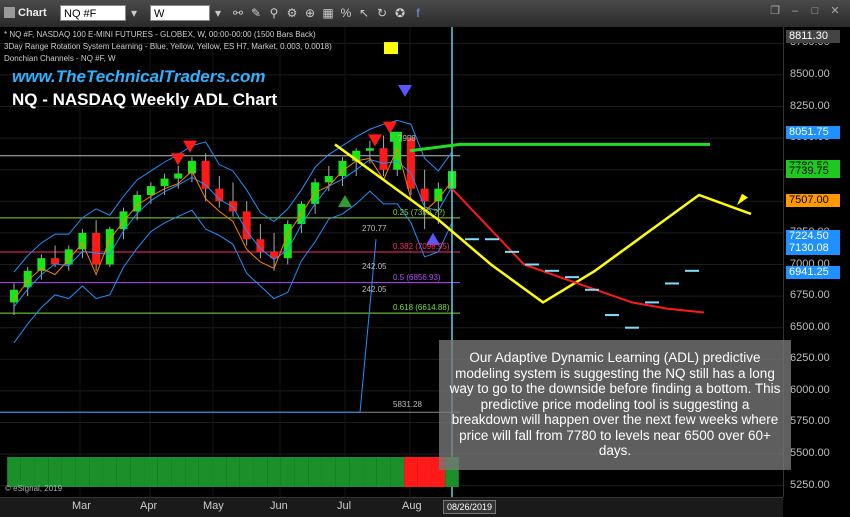 The image size is (850, 517). Describe the element at coordinates (775, 11) in the screenshot. I see `restore-icon: ❐` at that location.